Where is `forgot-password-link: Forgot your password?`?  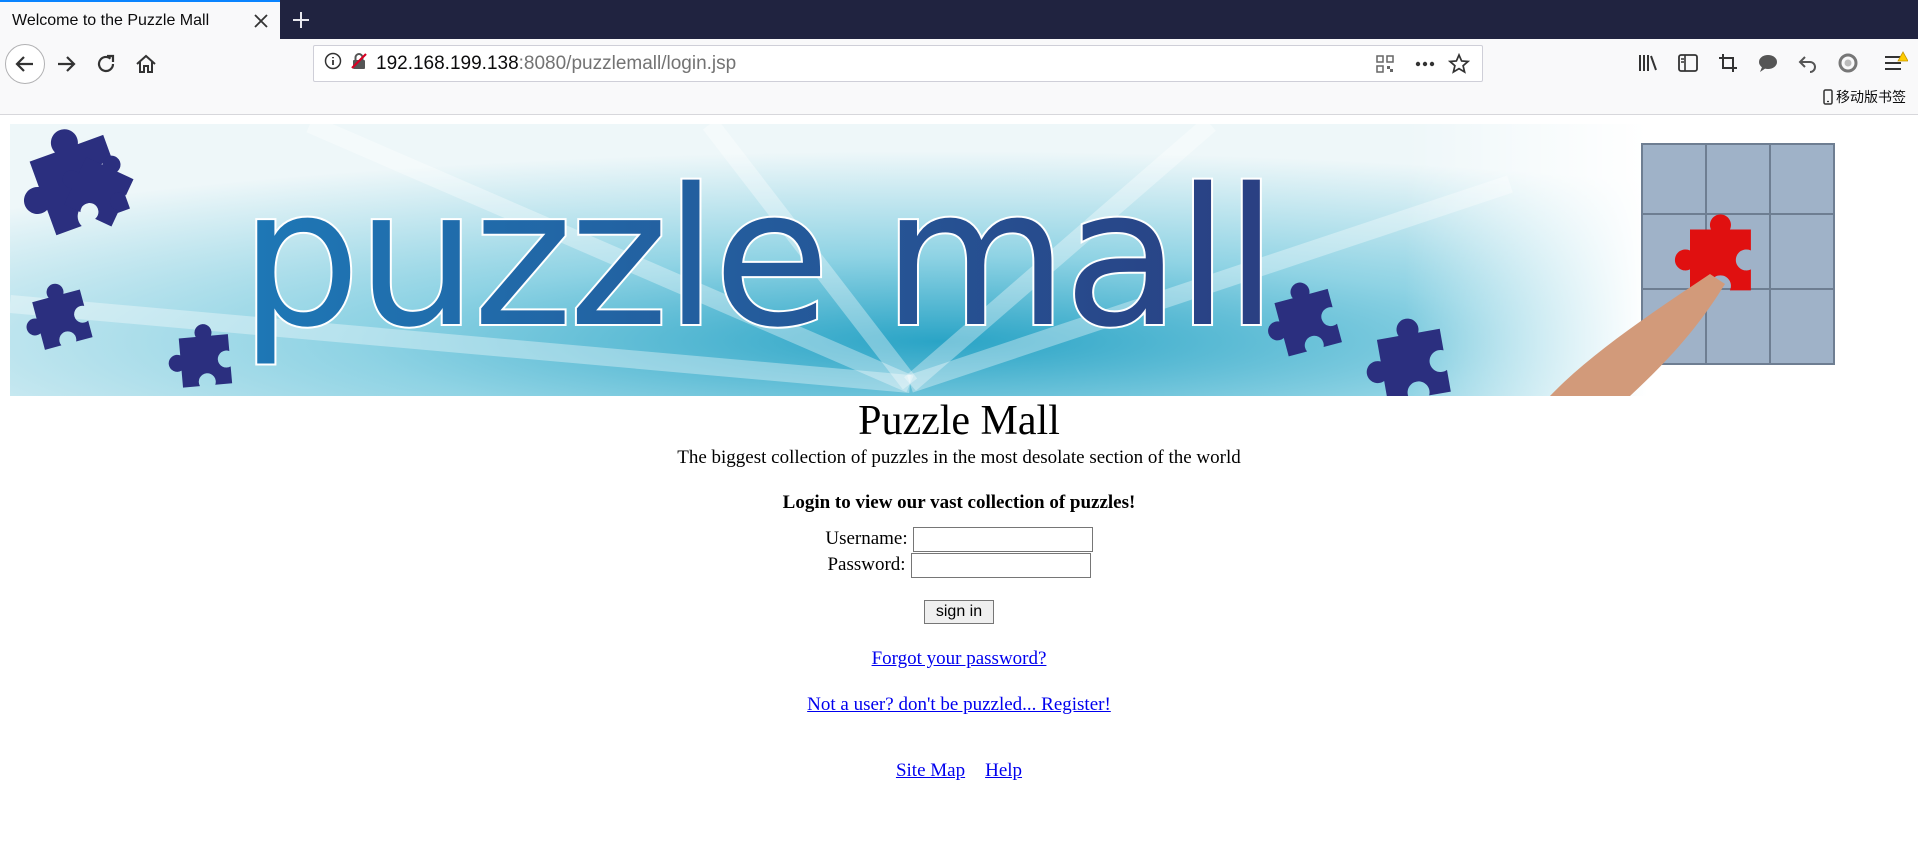
forgot-password-link: Forgot your password? is located at coordinates (959, 659).